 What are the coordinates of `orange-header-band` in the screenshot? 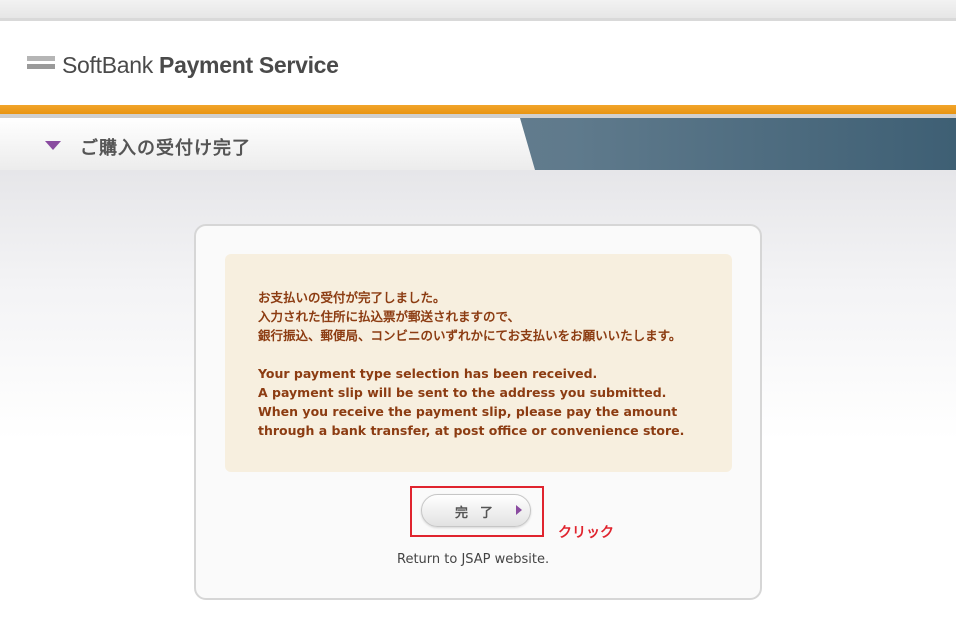 It's located at (478, 109).